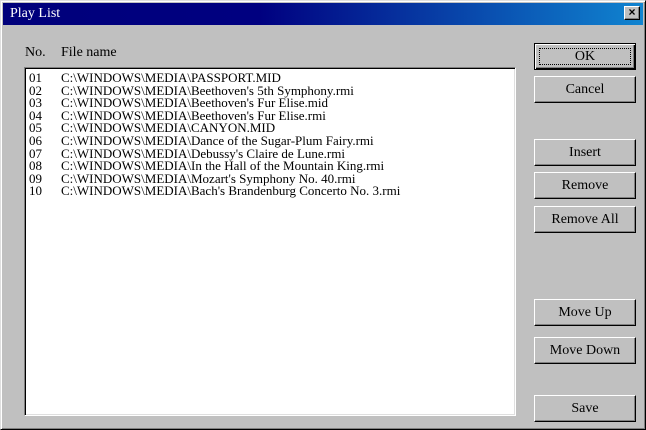 The height and width of the screenshot is (430, 646). Describe the element at coordinates (585, 152) in the screenshot. I see `insert-button: Insert` at that location.